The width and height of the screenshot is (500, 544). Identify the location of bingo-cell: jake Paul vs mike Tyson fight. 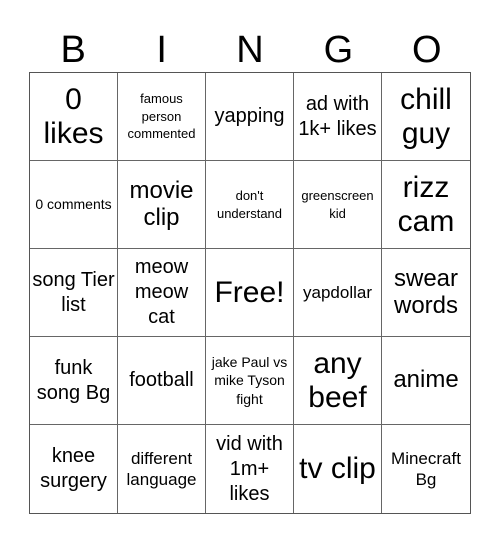
(250, 381).